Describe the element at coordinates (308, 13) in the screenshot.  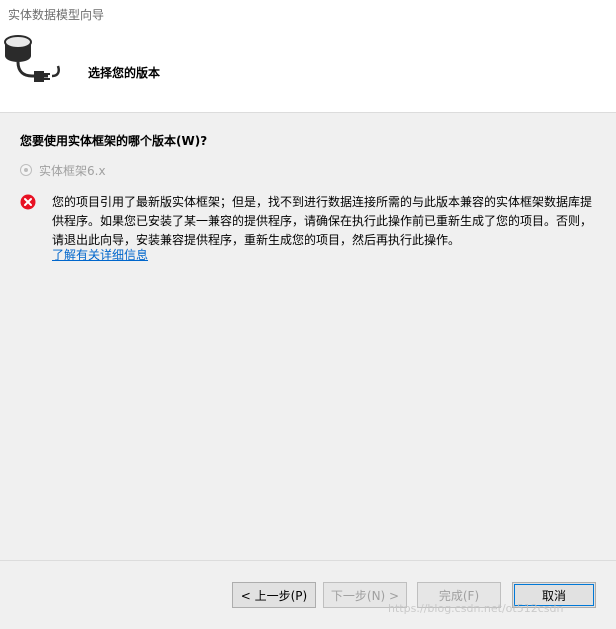
I see `title-bar: 实体数据模型向导` at that location.